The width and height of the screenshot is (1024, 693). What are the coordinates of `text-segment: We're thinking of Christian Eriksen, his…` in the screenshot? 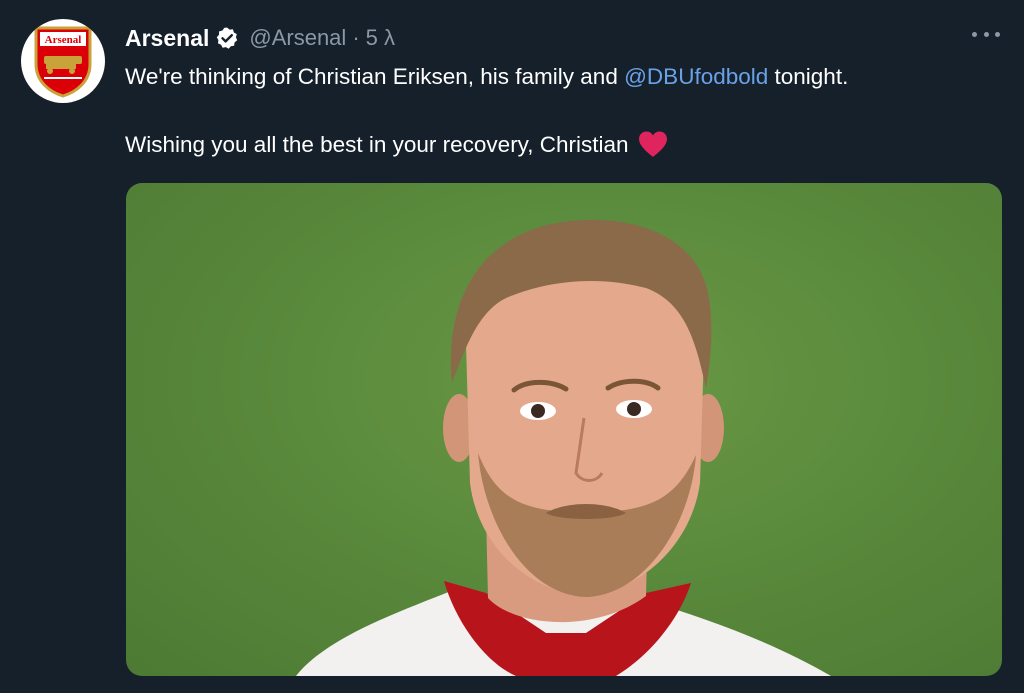 It's located at (375, 76).